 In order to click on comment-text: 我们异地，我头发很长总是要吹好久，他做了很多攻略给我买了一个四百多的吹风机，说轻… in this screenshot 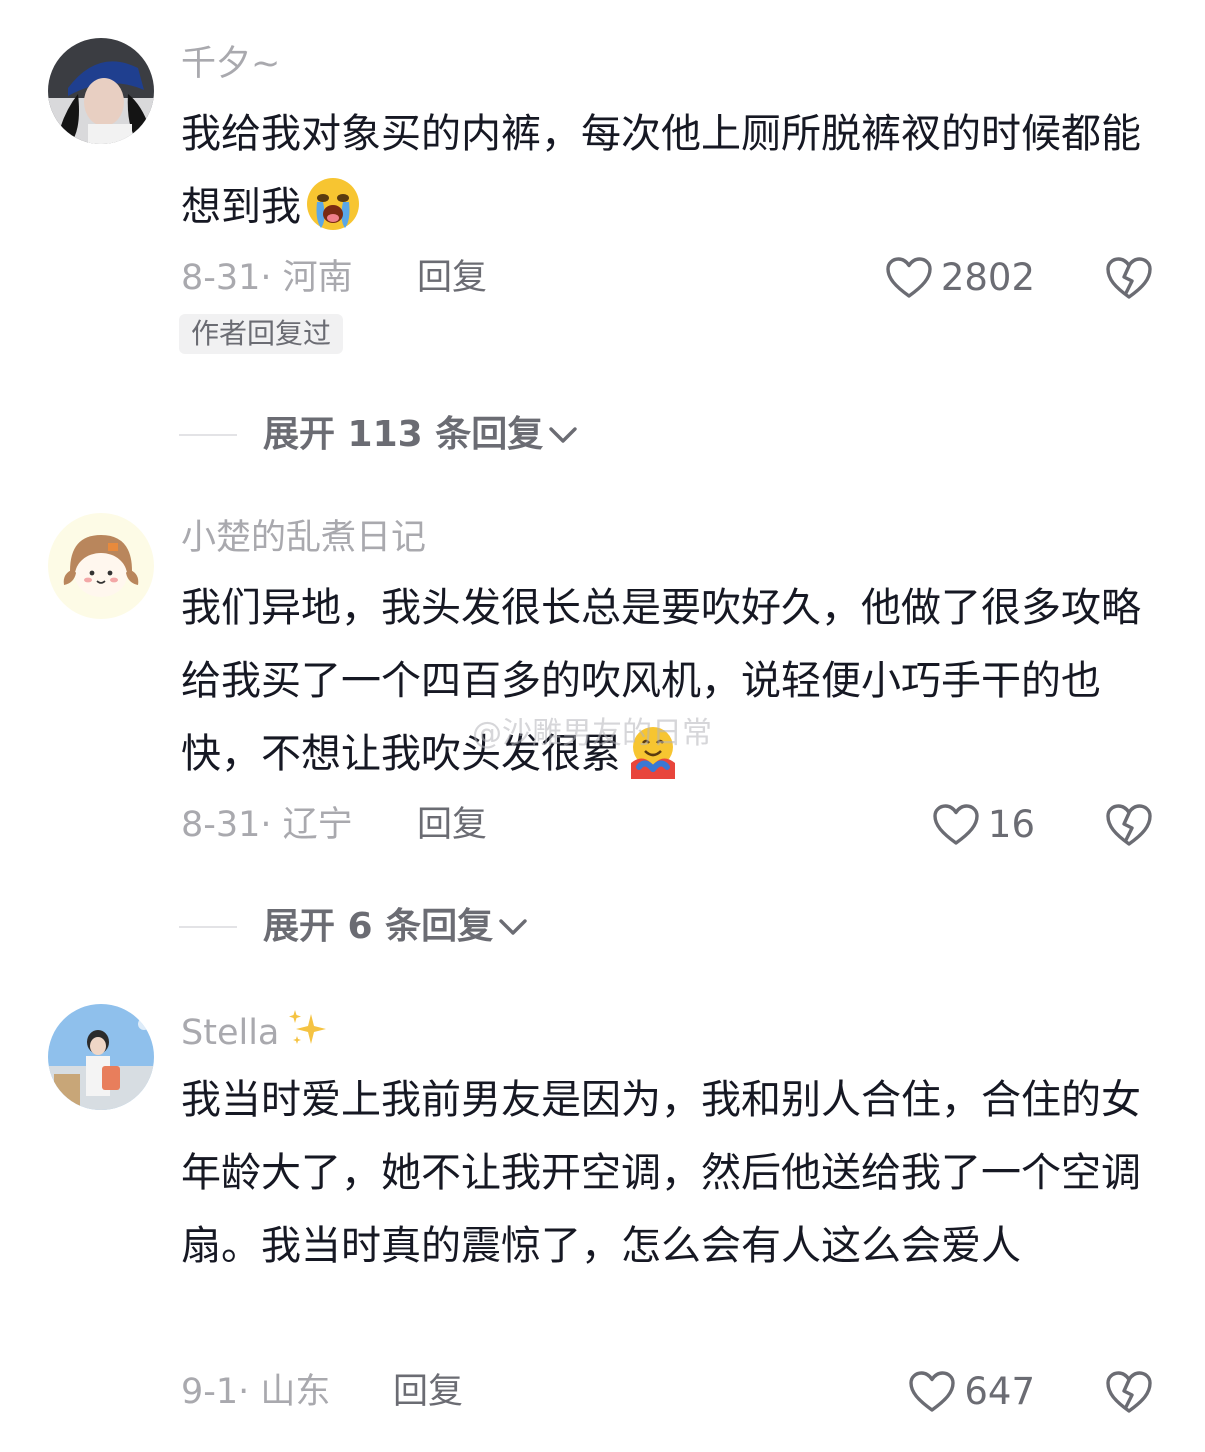, I will do `click(673, 681)`.